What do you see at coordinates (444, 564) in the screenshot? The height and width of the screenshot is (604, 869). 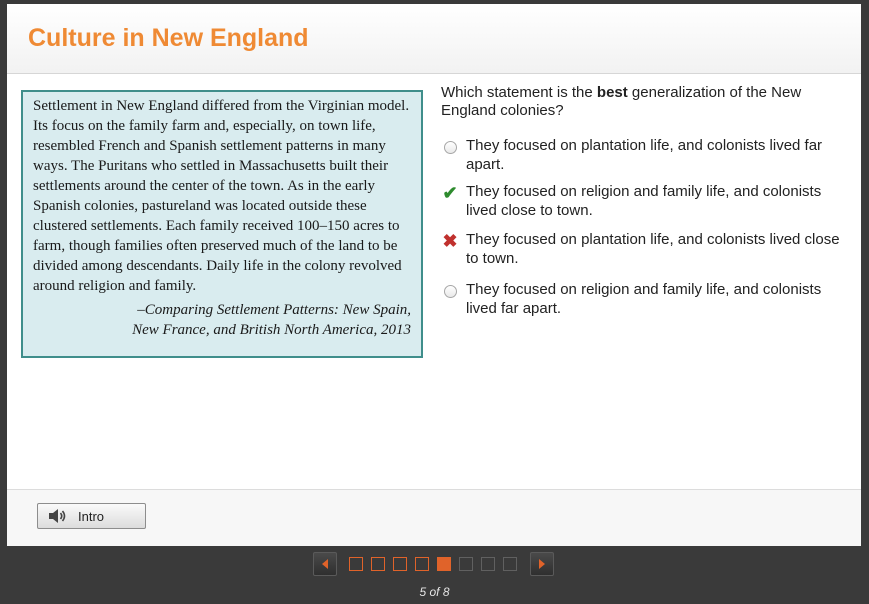 I see `page-indicator-5-current` at bounding box center [444, 564].